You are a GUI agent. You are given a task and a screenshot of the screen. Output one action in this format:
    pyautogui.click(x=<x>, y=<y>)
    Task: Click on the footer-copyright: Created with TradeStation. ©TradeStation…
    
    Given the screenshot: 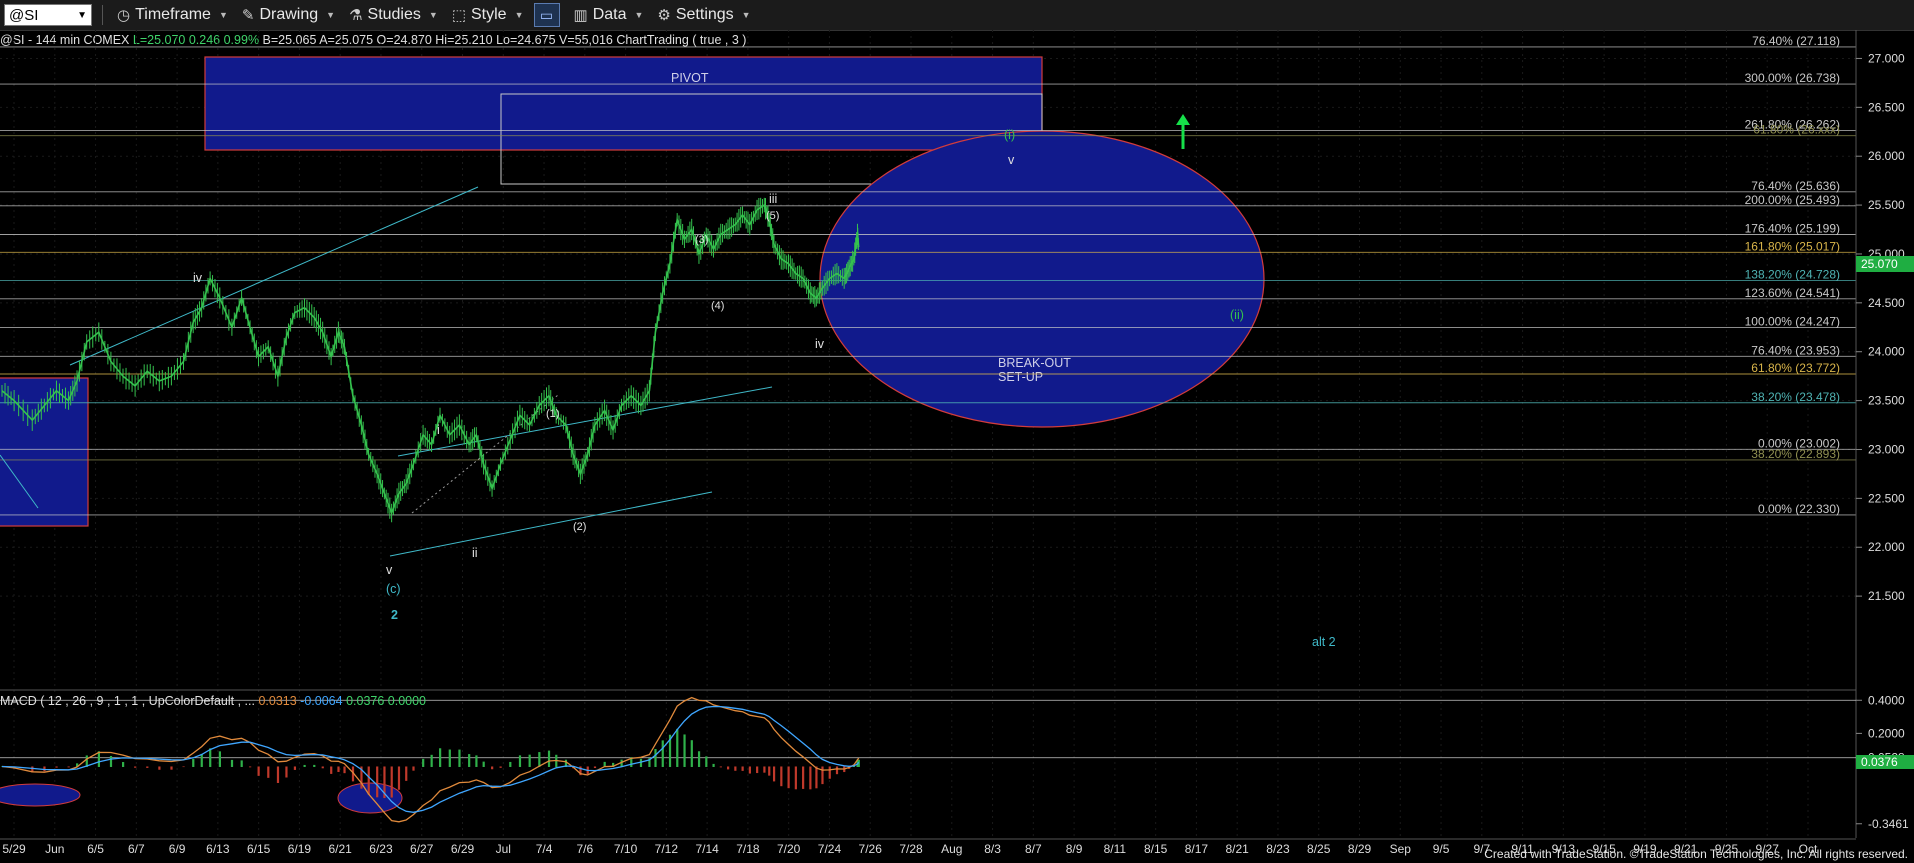 What is the action you would take?
    pyautogui.click(x=1696, y=854)
    